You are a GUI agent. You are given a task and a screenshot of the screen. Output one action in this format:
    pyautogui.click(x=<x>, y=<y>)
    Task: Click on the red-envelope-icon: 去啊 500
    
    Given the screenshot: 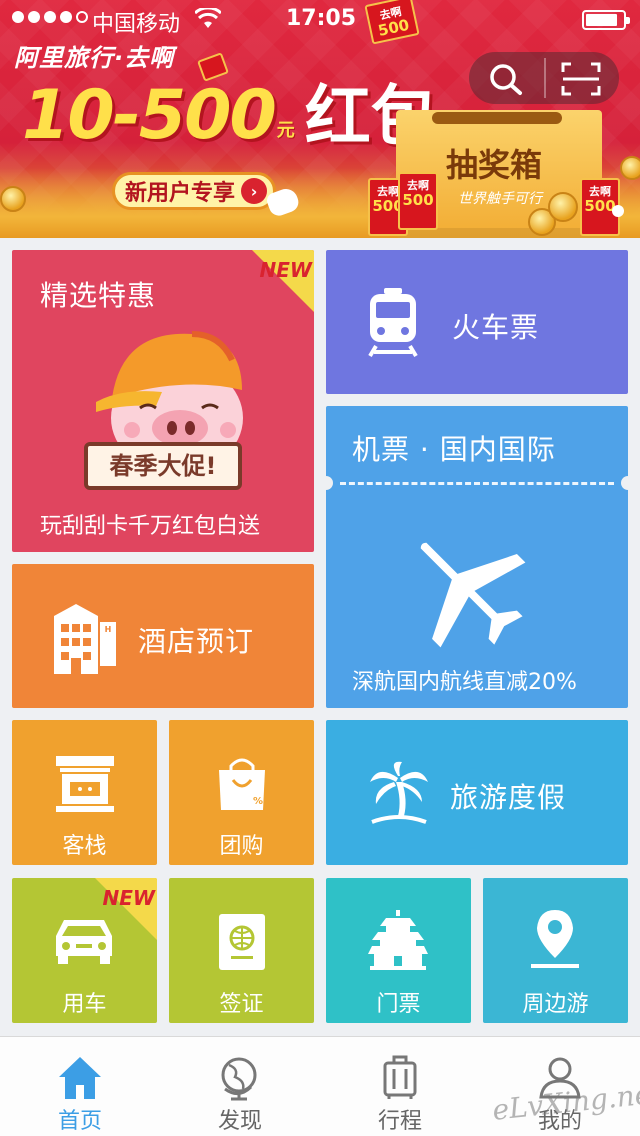 What is the action you would take?
    pyautogui.click(x=418, y=201)
    